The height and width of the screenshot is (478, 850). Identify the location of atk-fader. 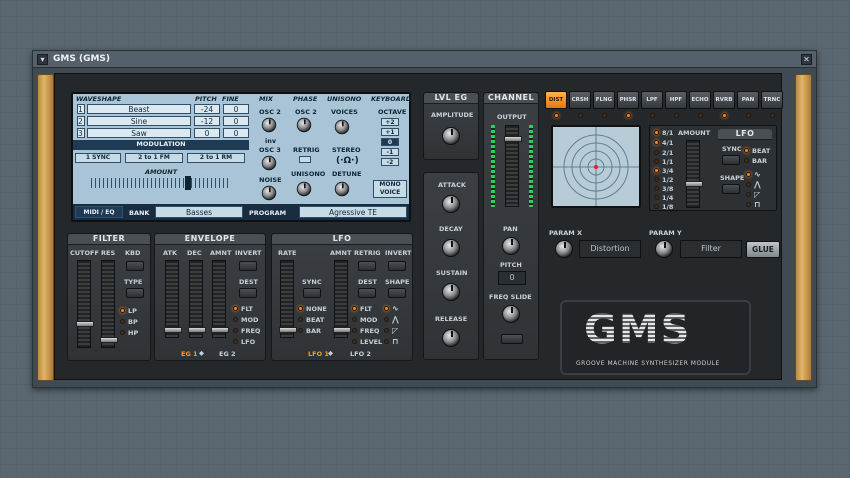
(173, 299).